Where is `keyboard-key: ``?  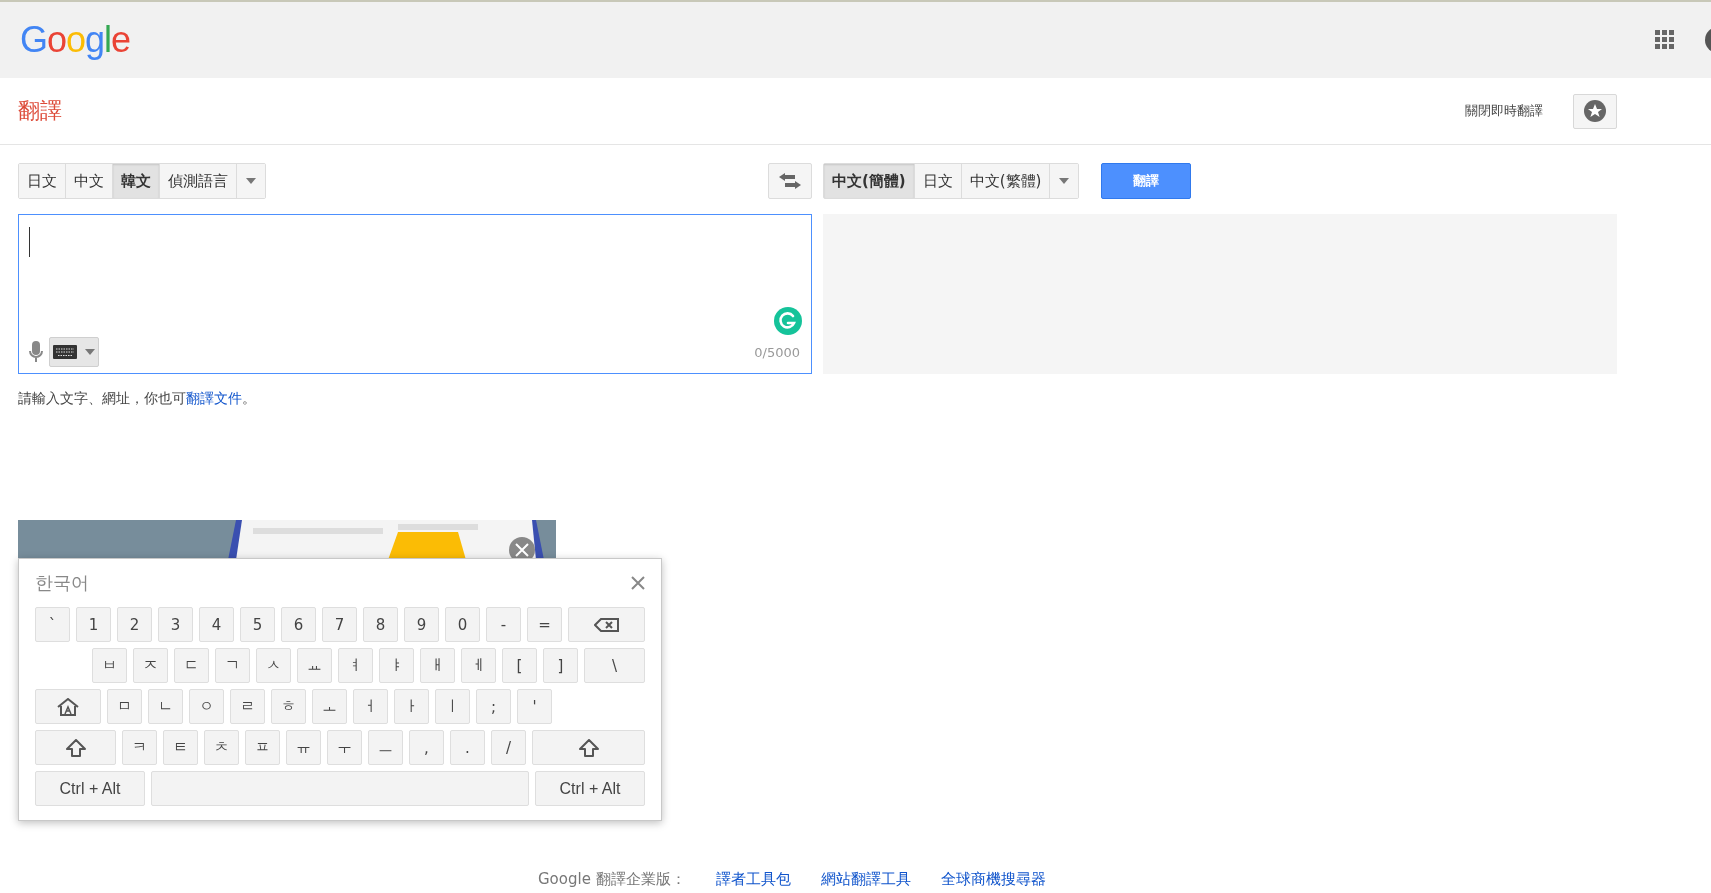 keyboard-key: ` is located at coordinates (52, 624).